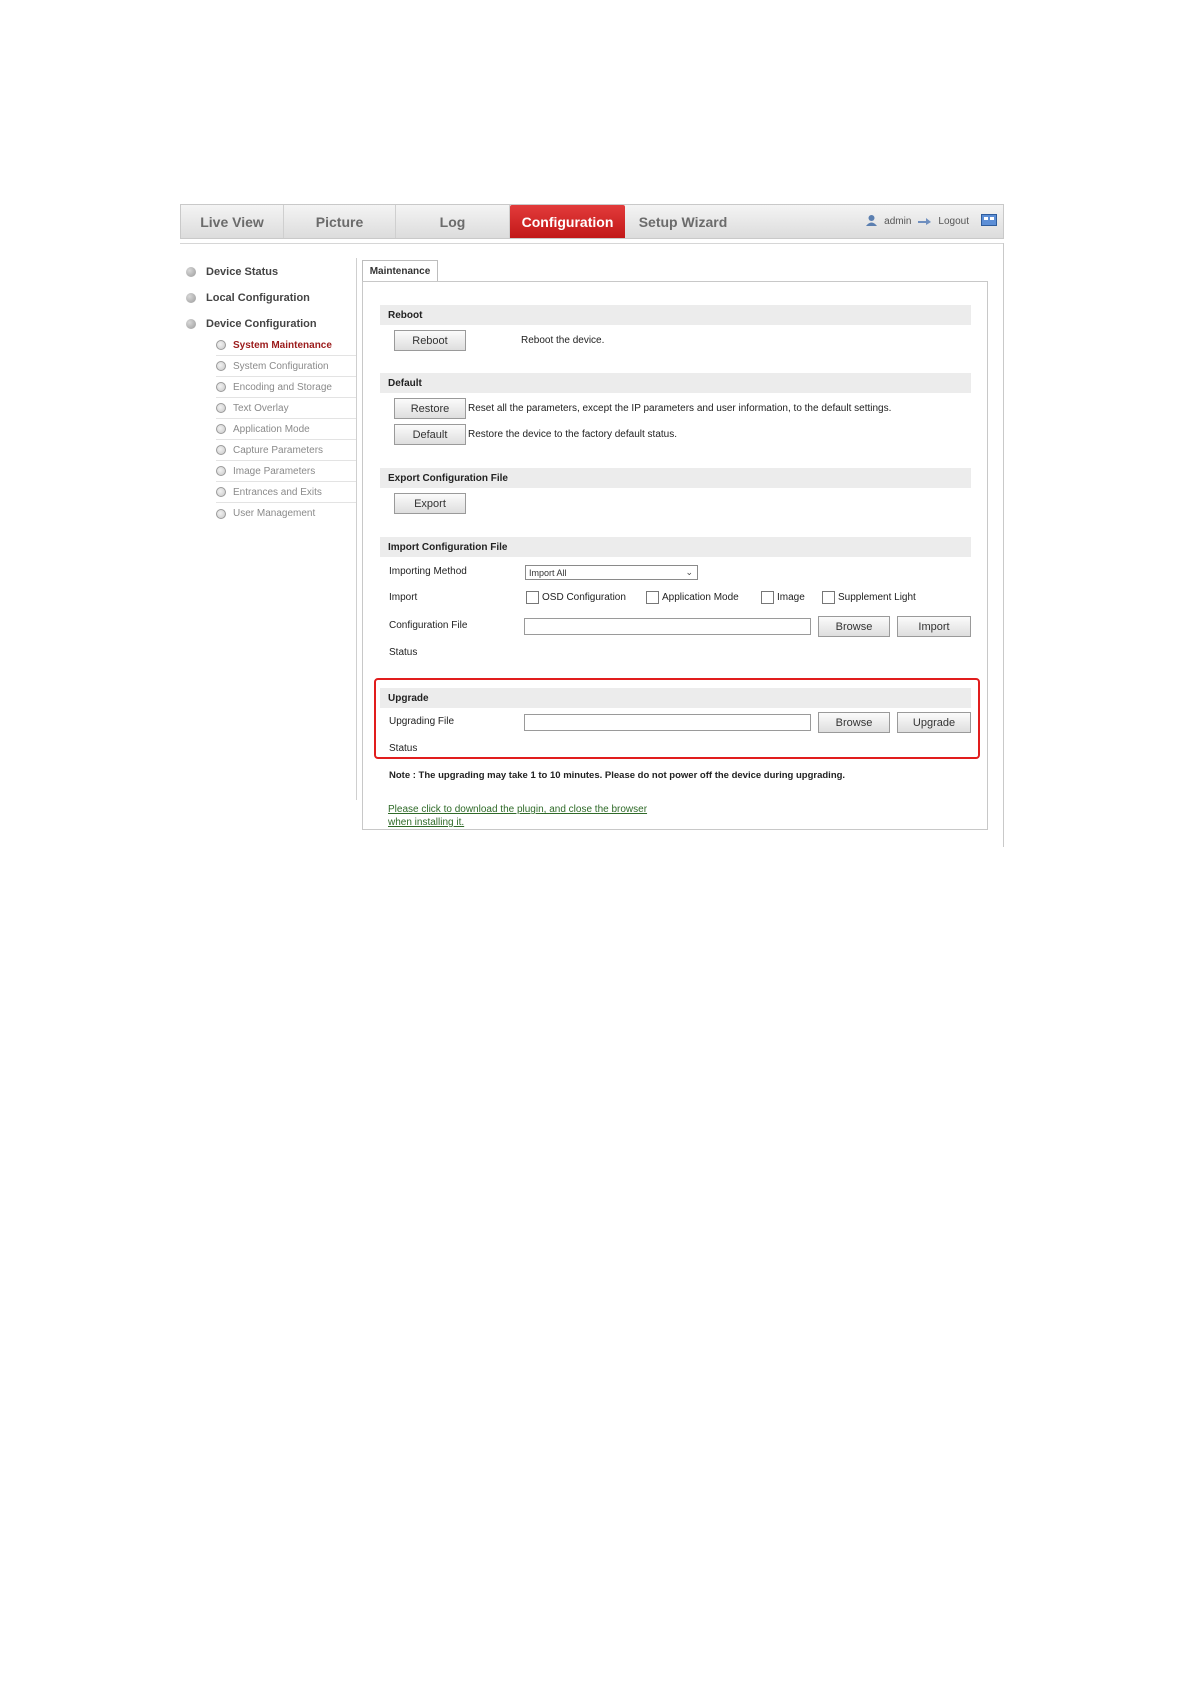  Describe the element at coordinates (430, 408) in the screenshot. I see `restore-button: Restore` at that location.